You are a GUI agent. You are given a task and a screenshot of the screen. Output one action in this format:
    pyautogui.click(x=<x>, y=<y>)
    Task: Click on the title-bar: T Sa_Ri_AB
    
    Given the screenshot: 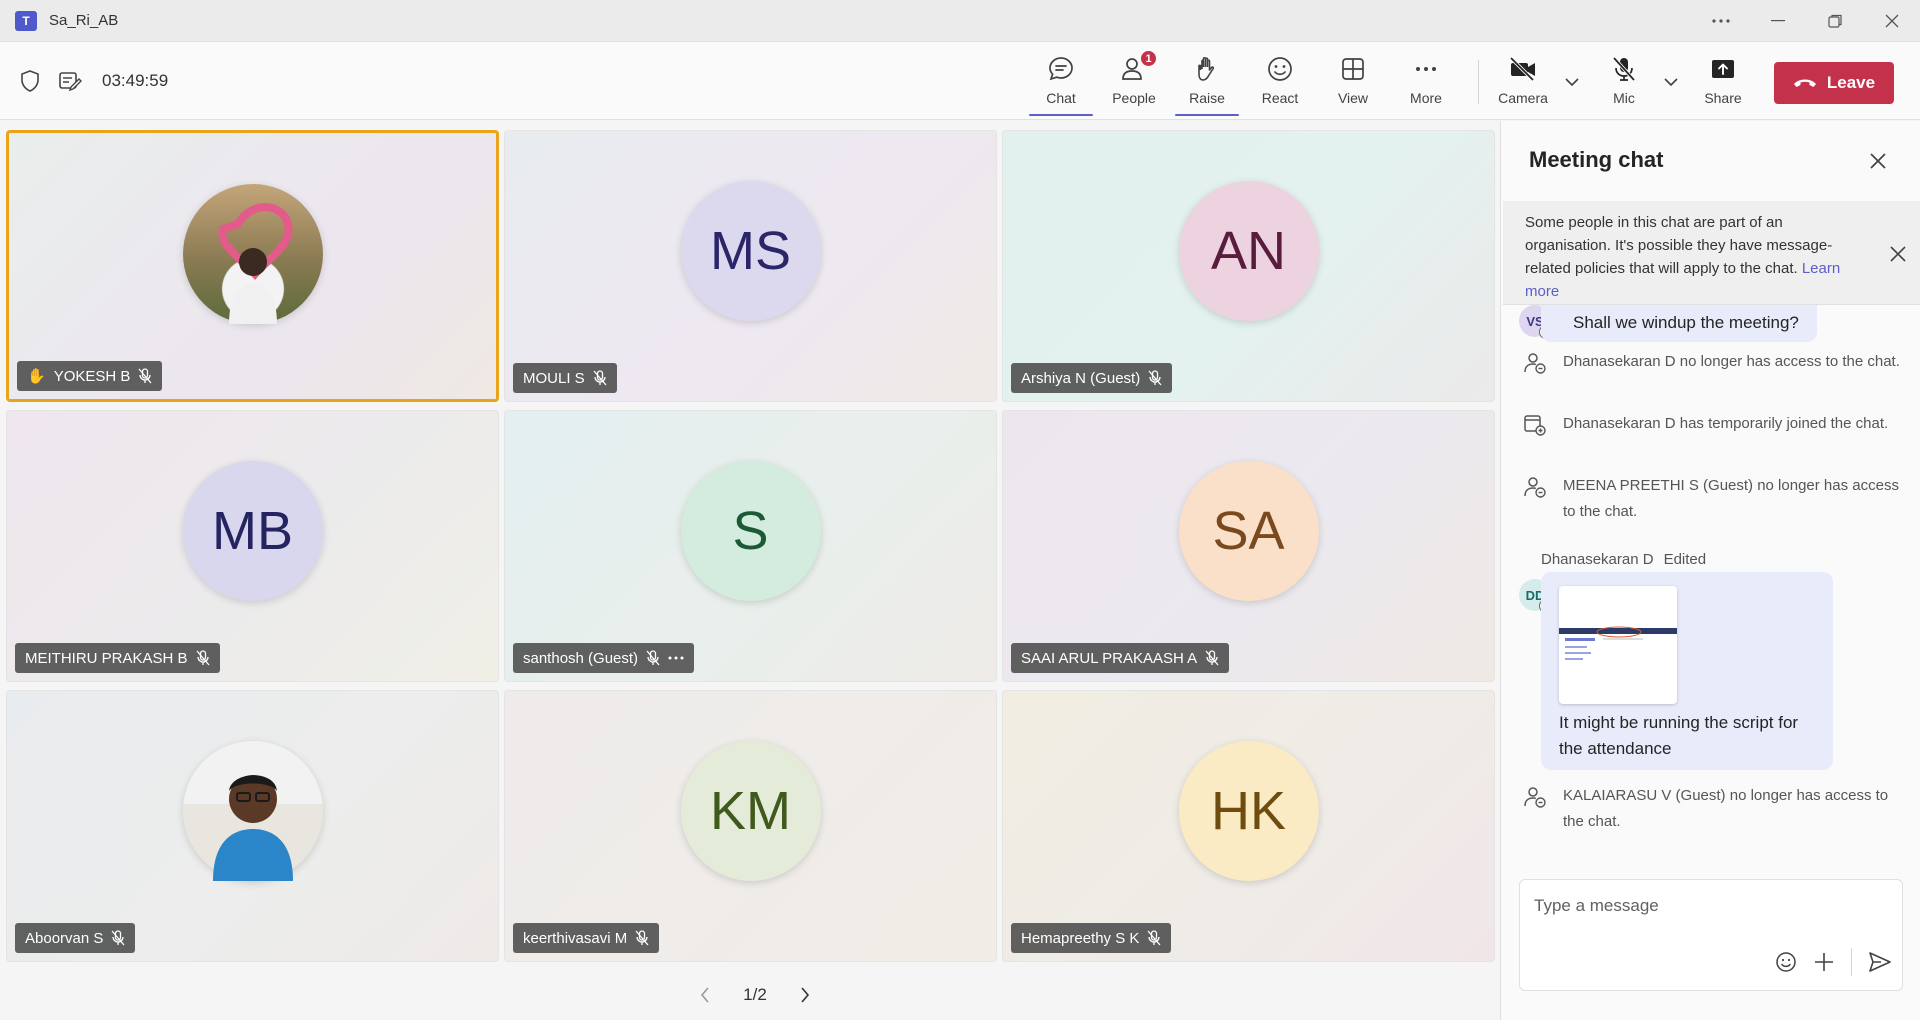 What is the action you would take?
    pyautogui.click(x=960, y=21)
    